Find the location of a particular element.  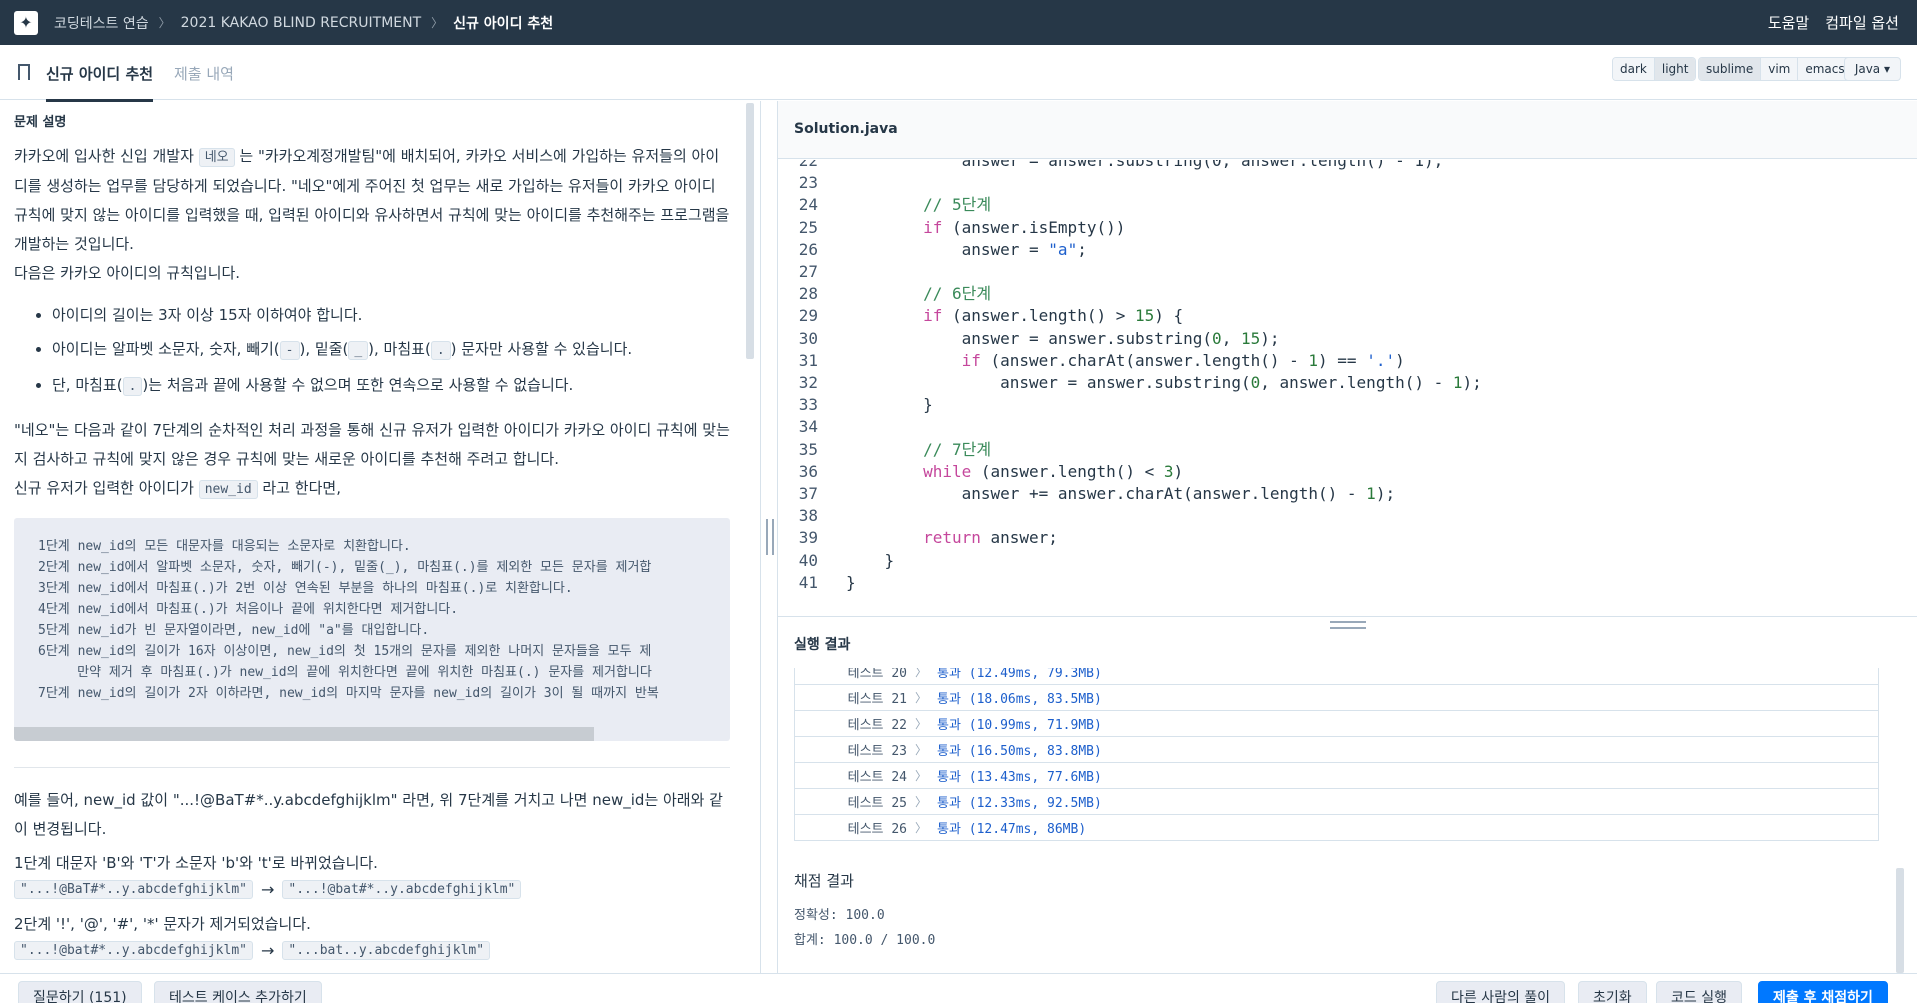

code-text: if (answer.isEmpty()) is located at coordinates (1024, 227).